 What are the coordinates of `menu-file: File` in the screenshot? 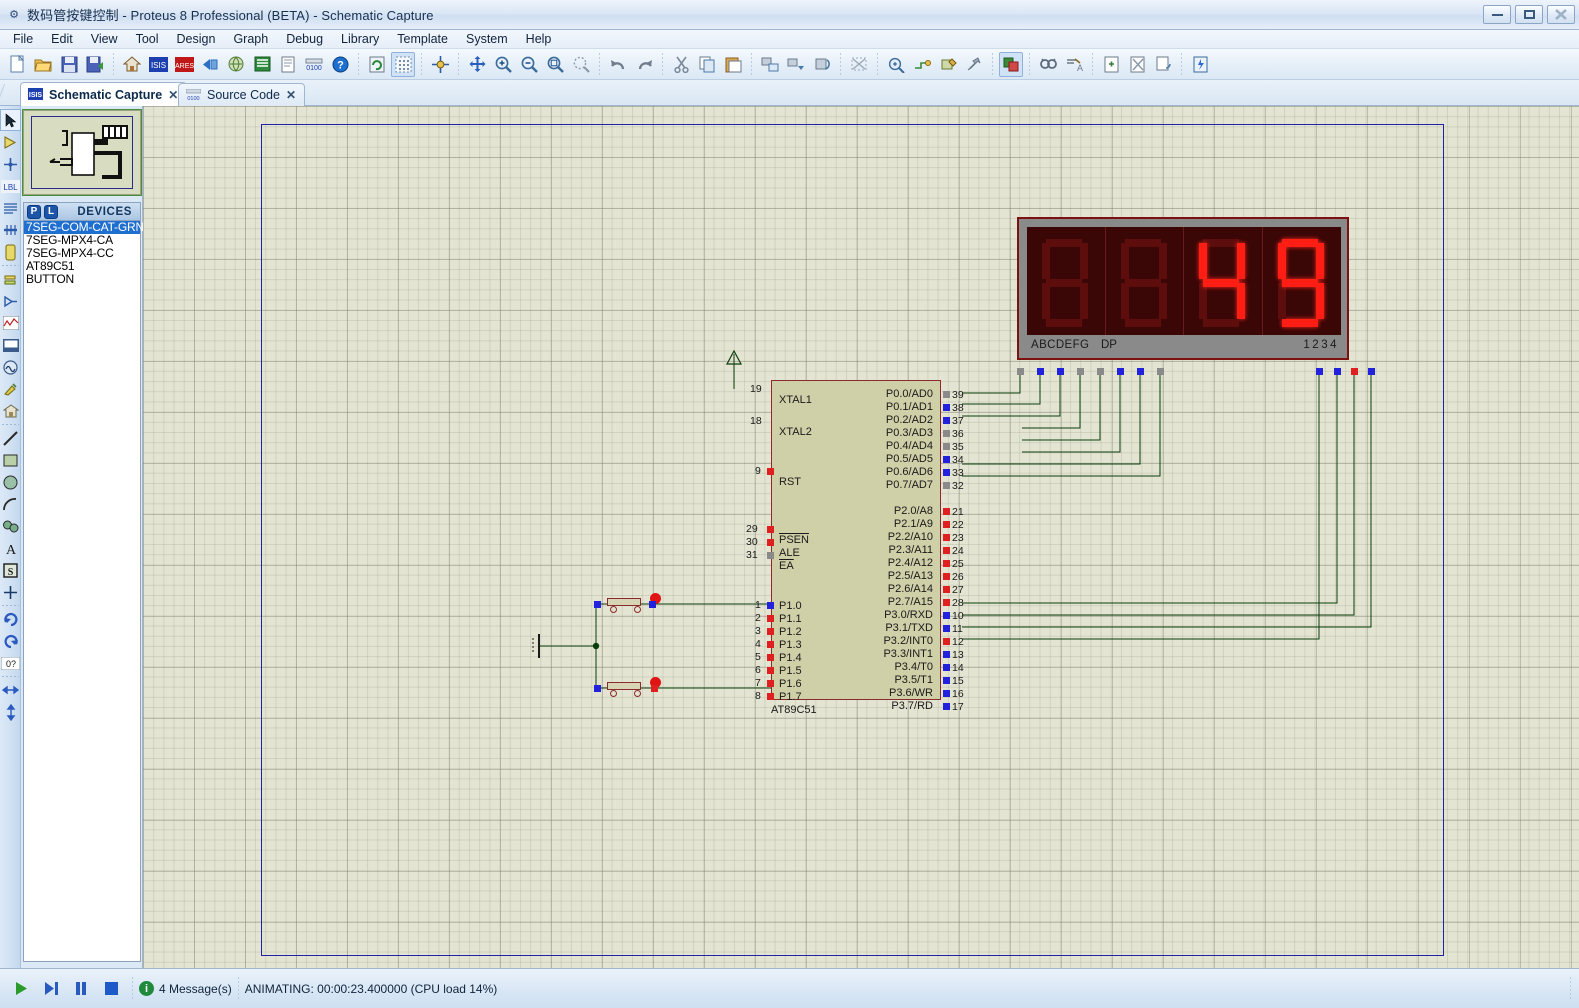 It's located at (23, 39).